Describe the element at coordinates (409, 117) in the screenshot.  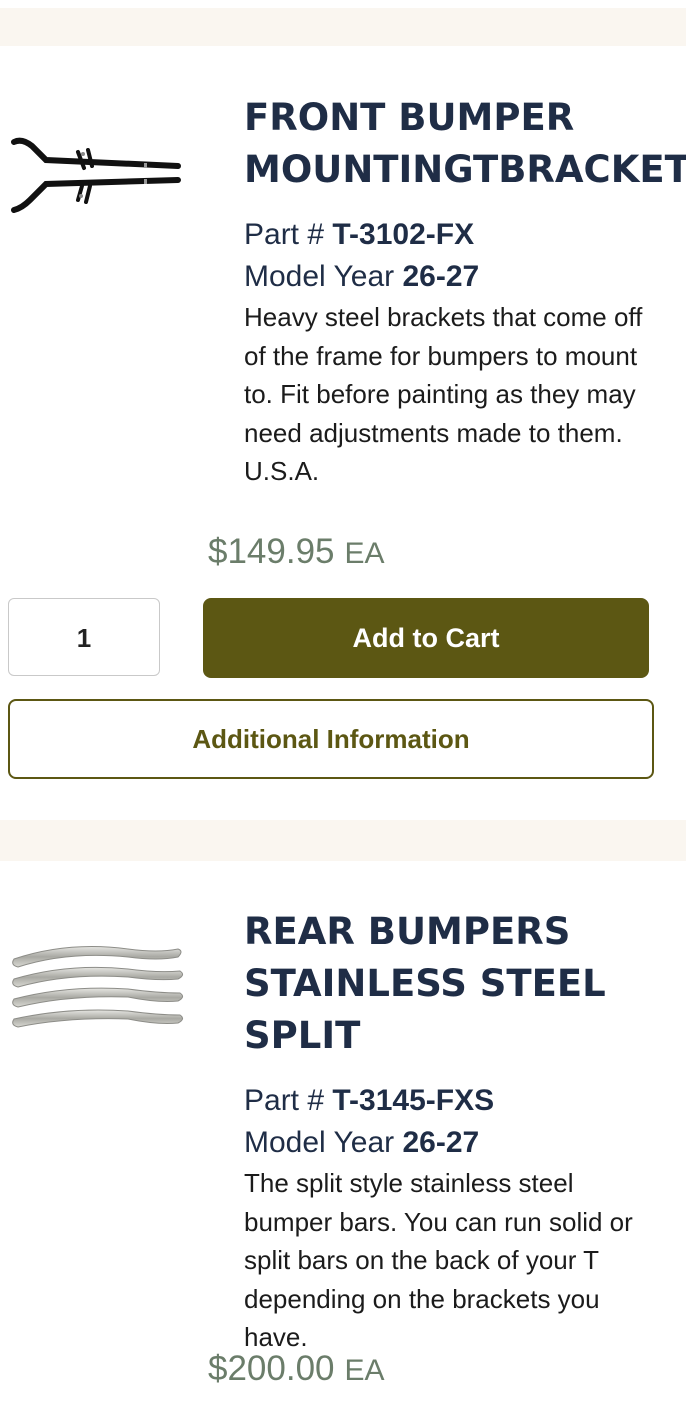
I see `title-line: FRONT BUMPER` at that location.